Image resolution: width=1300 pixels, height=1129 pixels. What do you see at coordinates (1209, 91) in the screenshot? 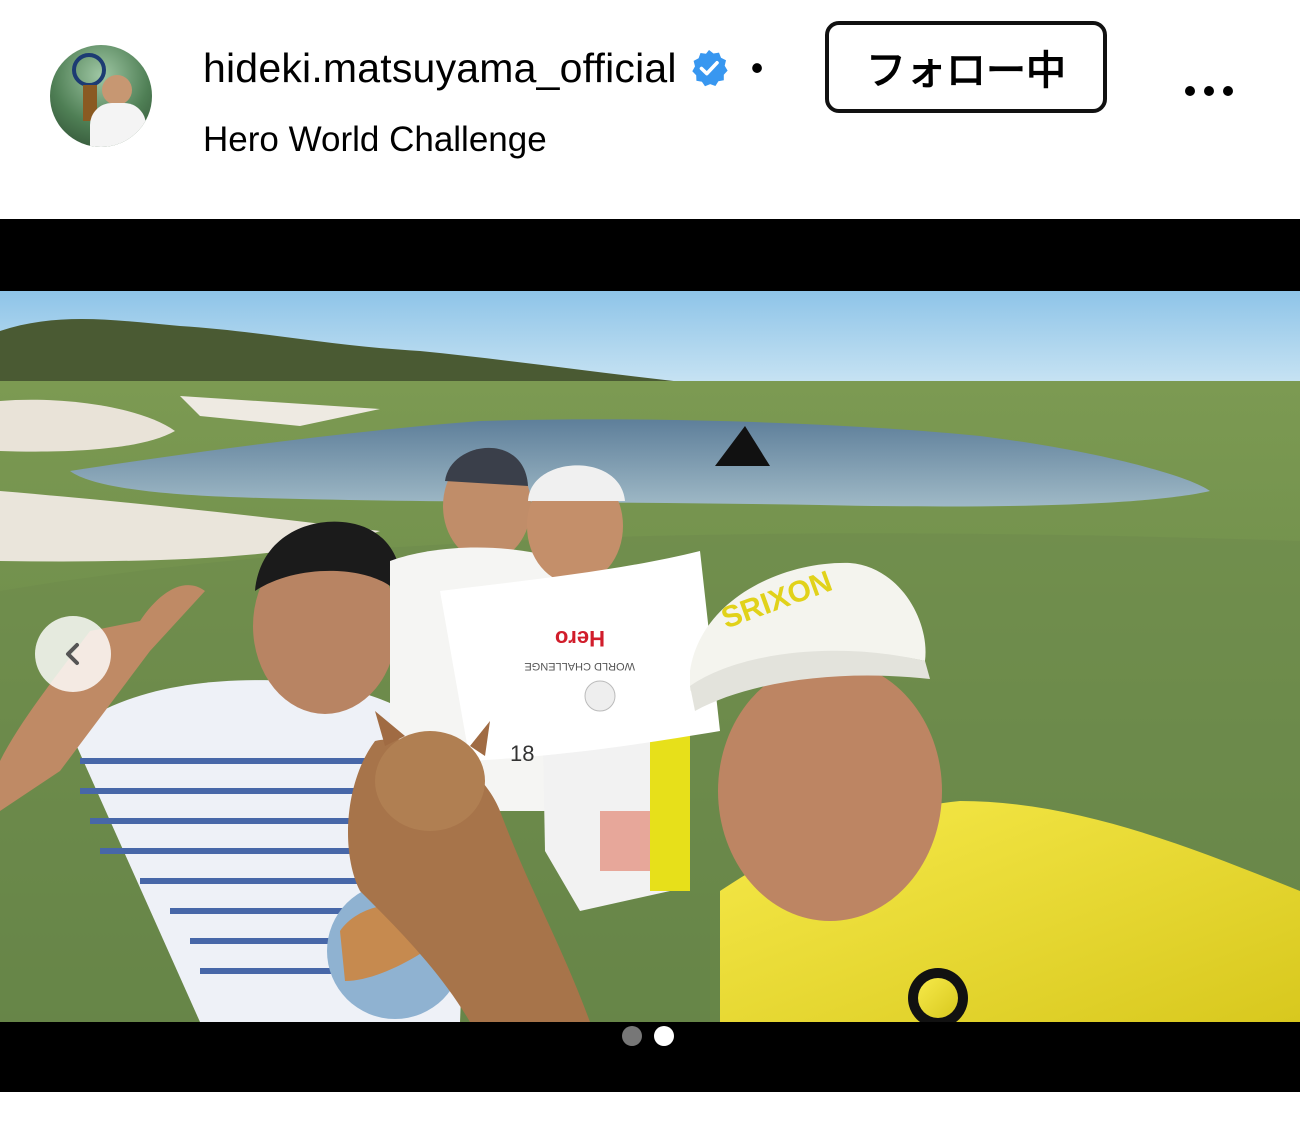
I see `more-options-icon` at bounding box center [1209, 91].